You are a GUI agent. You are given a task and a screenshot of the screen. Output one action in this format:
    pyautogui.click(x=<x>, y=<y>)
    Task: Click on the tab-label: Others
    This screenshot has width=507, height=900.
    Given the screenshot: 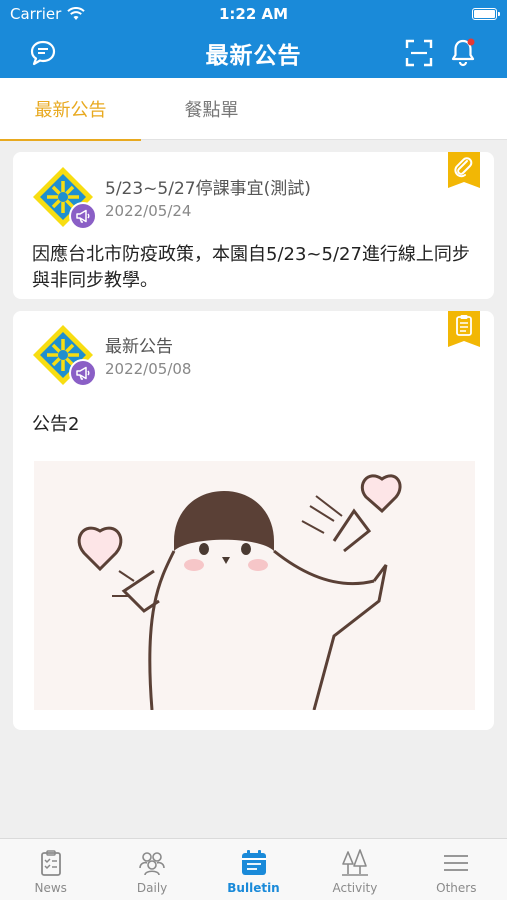 What is the action you would take?
    pyautogui.click(x=456, y=888)
    